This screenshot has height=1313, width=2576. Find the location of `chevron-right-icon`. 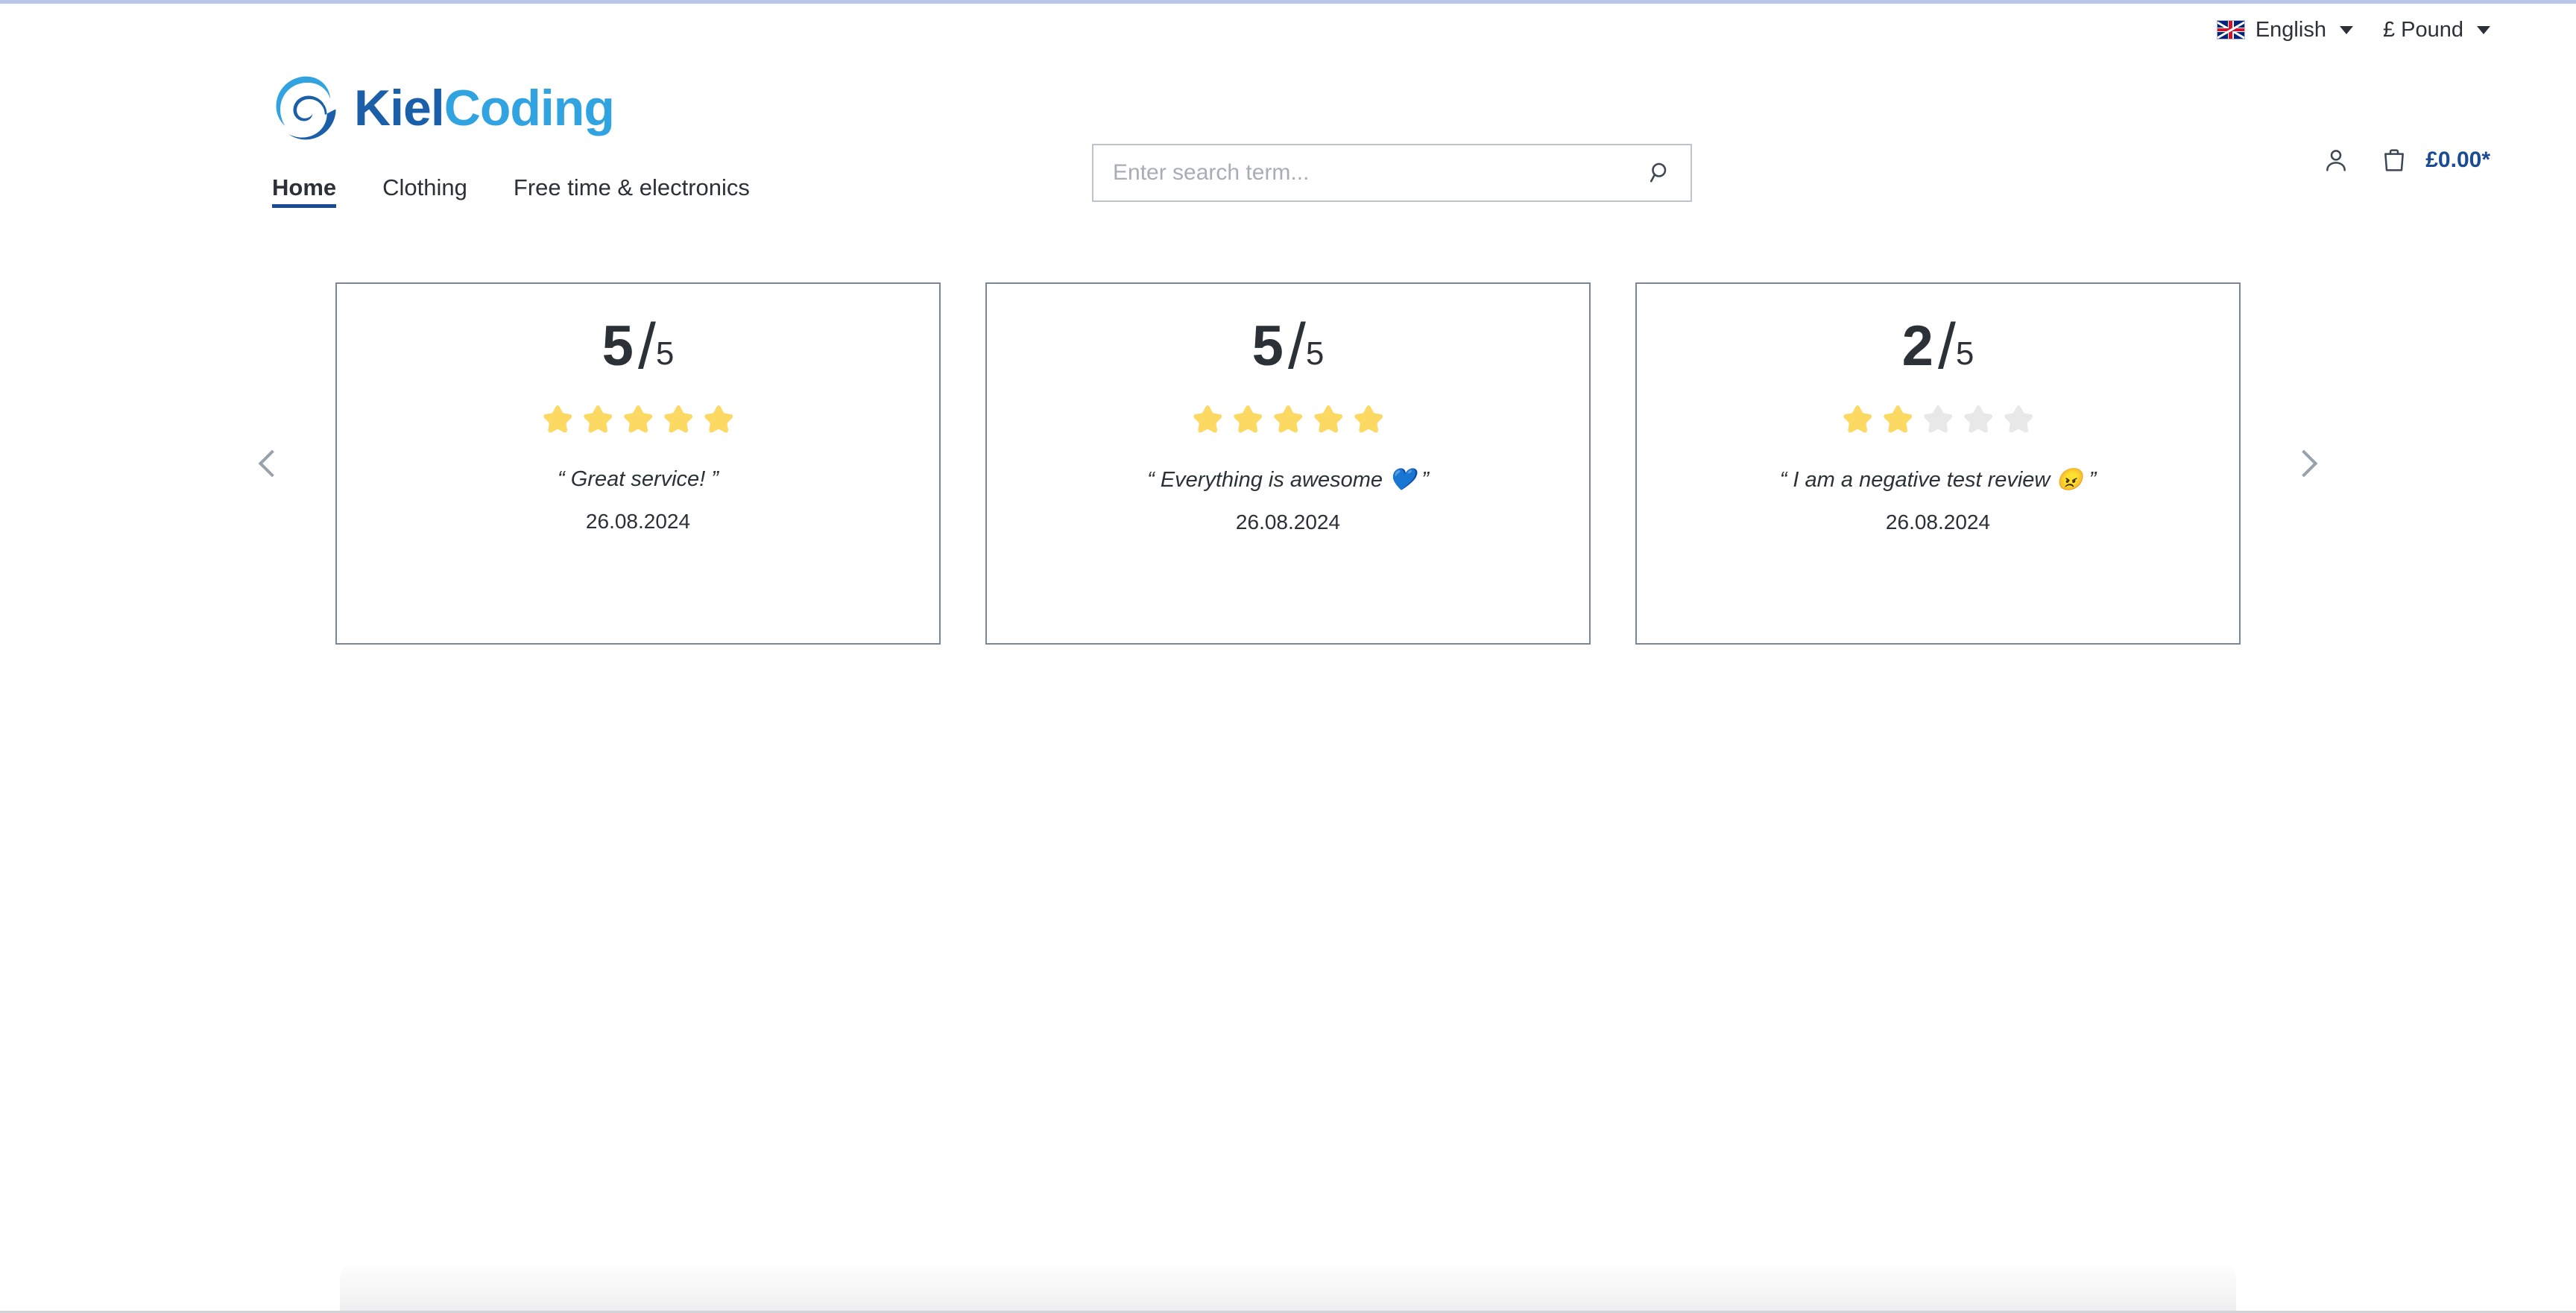

chevron-right-icon is located at coordinates (2304, 463).